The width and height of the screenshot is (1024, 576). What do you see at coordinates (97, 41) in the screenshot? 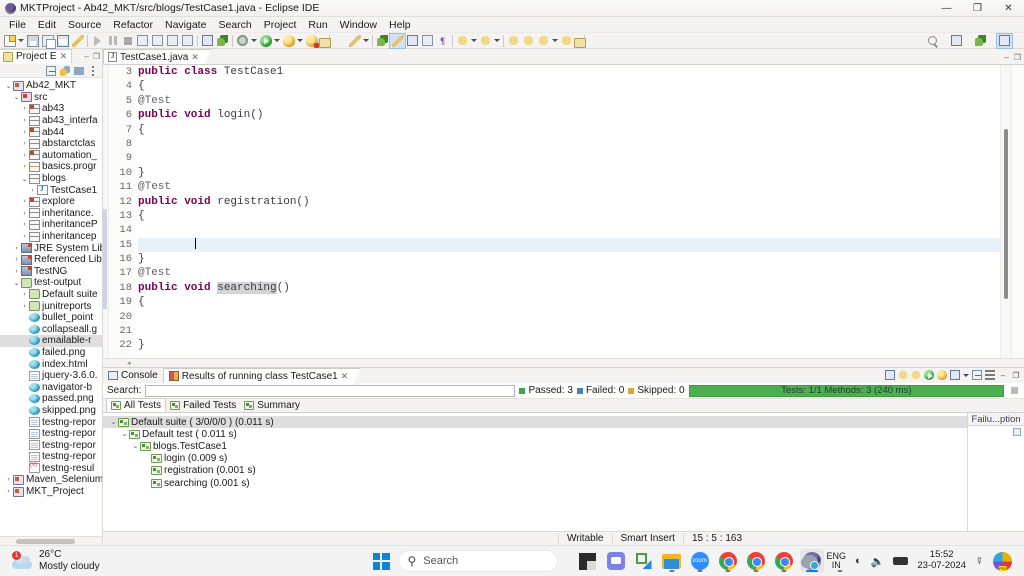
I see `resume-icon` at bounding box center [97, 41].